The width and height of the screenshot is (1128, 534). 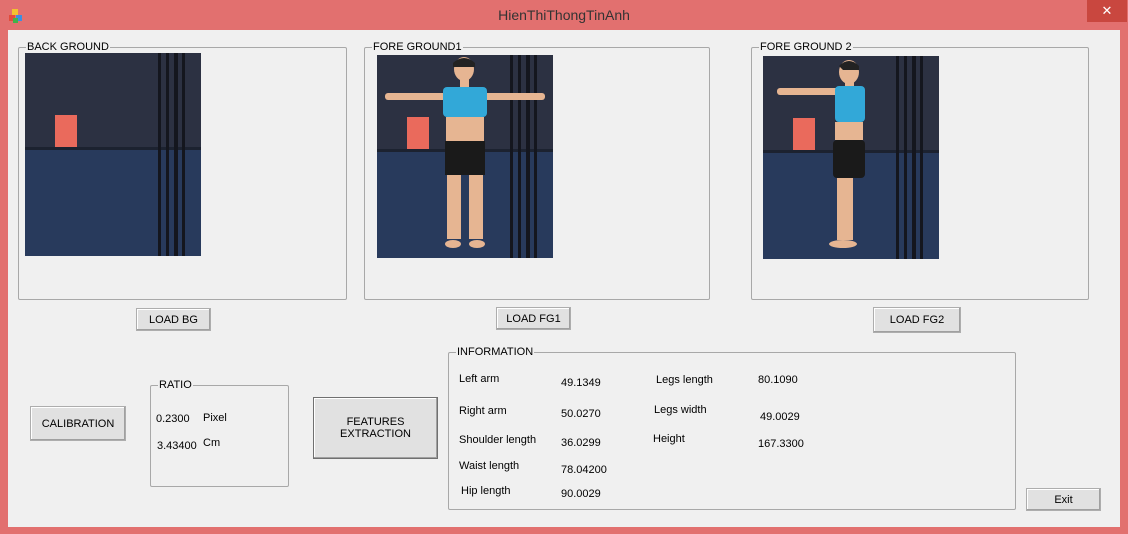 What do you see at coordinates (1063, 499) in the screenshot?
I see `exit-button: Exit` at bounding box center [1063, 499].